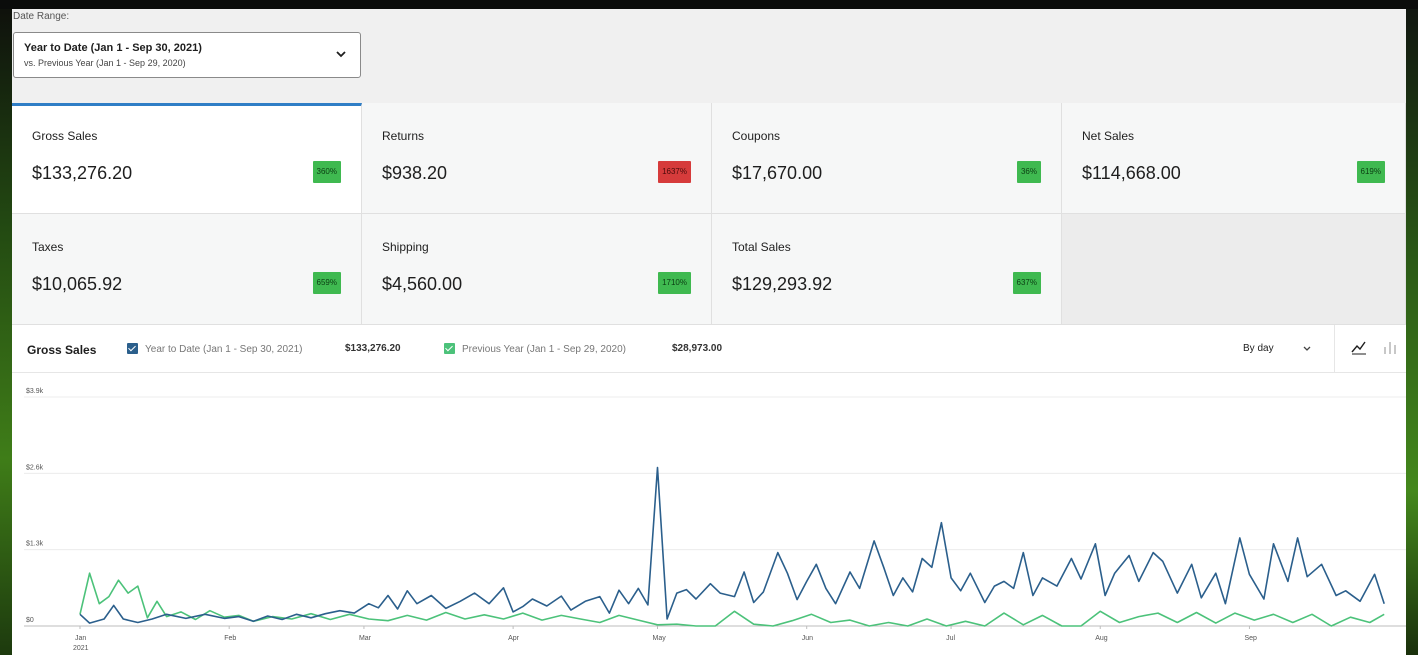  I want to click on header-divider, so click(1334, 348).